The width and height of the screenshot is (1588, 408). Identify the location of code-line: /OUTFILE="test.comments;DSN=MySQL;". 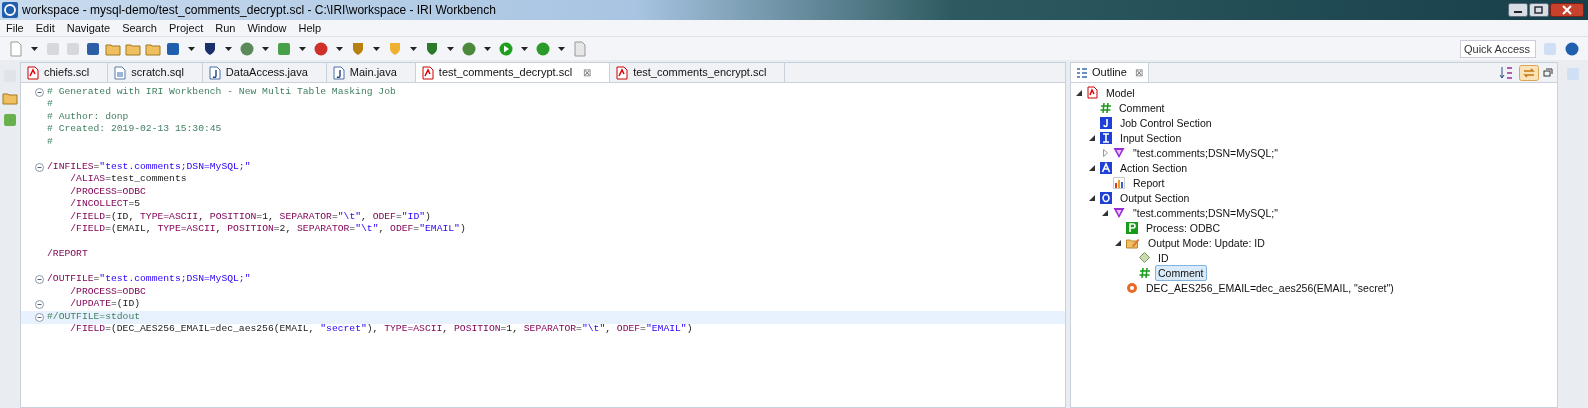
(149, 279).